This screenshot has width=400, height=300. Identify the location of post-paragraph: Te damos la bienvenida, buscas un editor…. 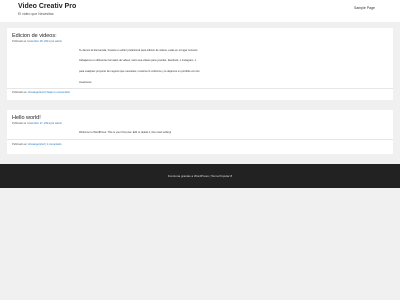
(139, 50).